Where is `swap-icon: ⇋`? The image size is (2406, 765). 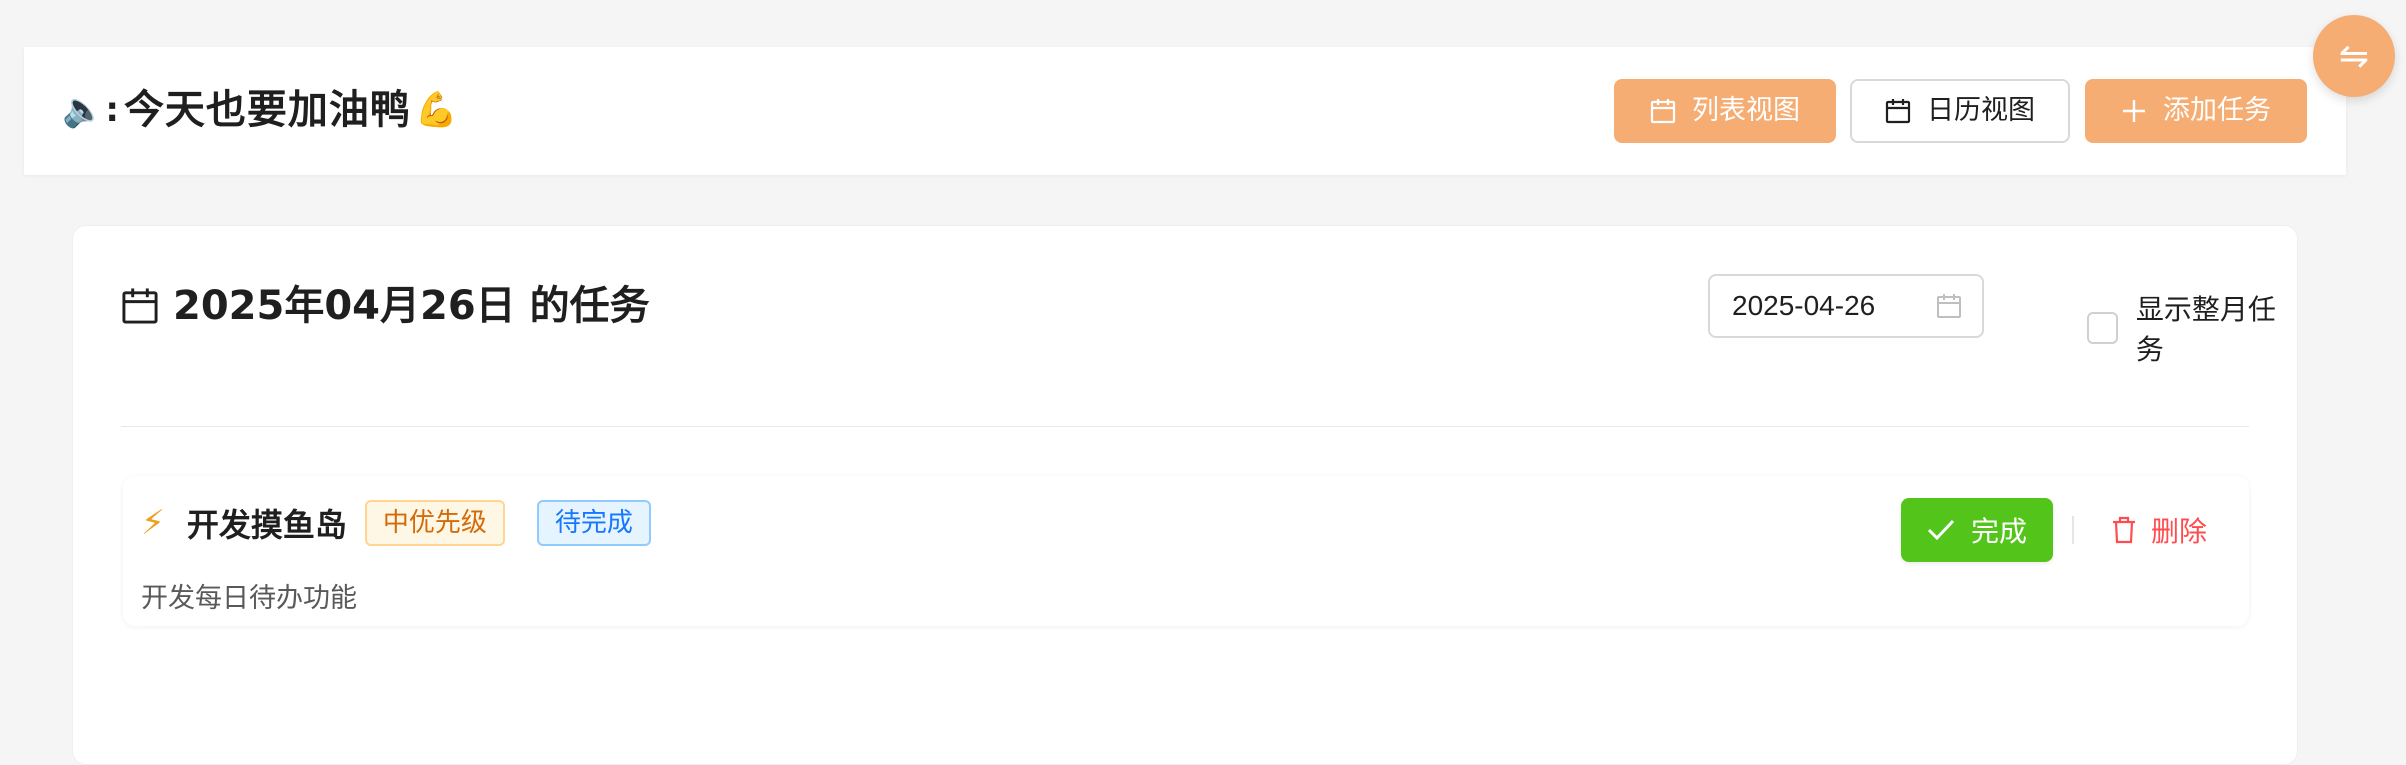 swap-icon: ⇋ is located at coordinates (2354, 56).